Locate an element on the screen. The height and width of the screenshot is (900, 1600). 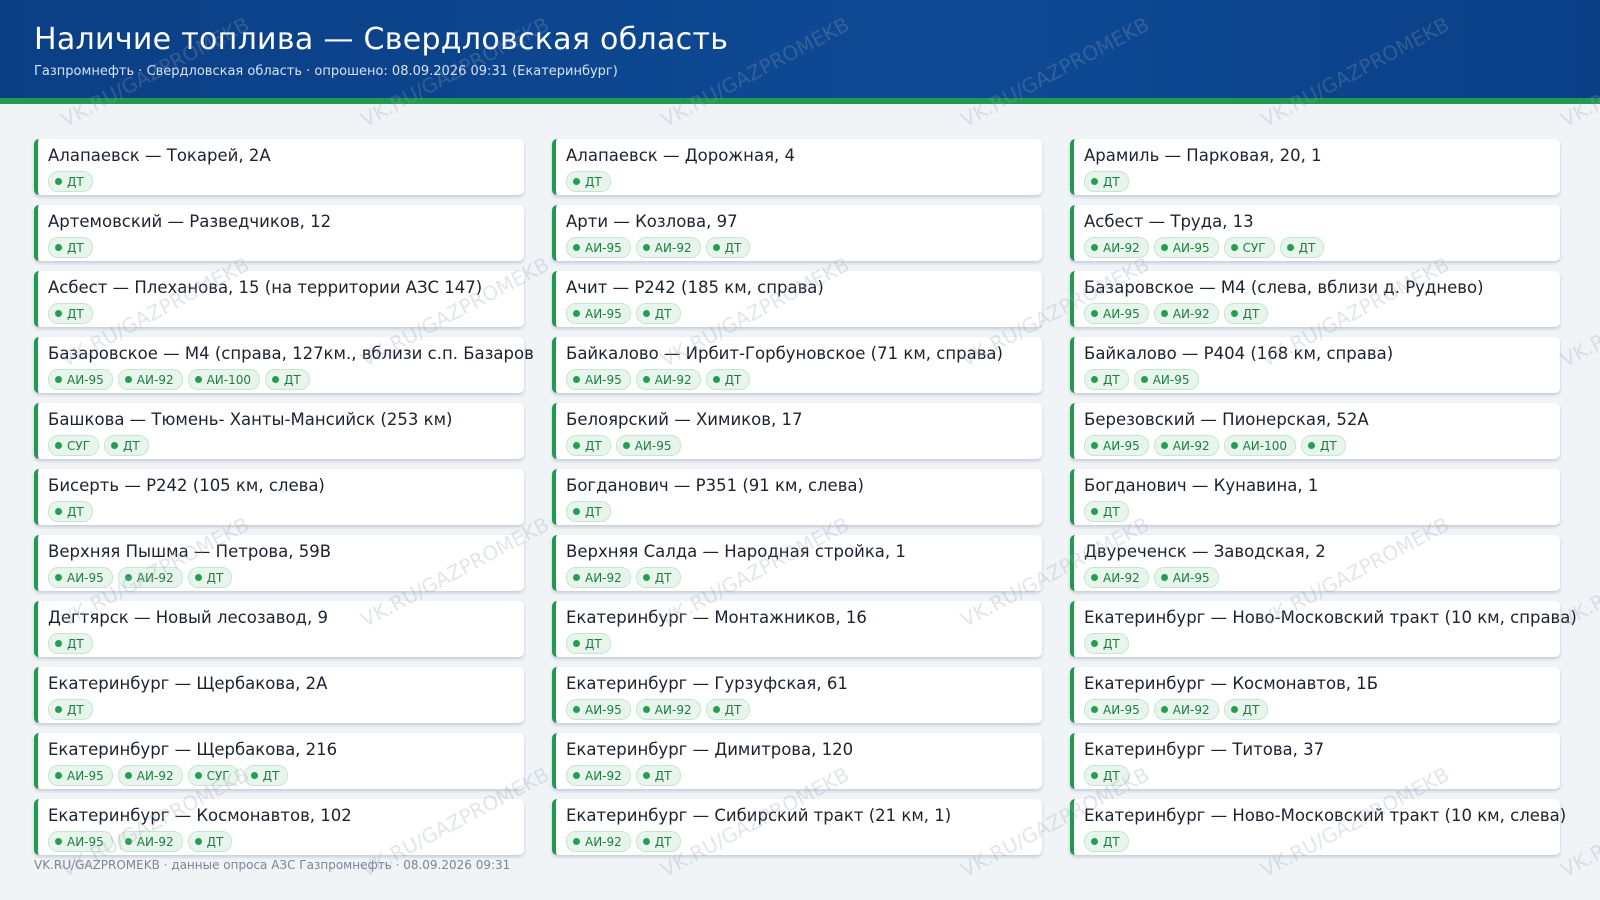
station-card: Асбест — Труда, 13 АИ-92 АИ-95 СУГ ДТ is located at coordinates (1315, 233).